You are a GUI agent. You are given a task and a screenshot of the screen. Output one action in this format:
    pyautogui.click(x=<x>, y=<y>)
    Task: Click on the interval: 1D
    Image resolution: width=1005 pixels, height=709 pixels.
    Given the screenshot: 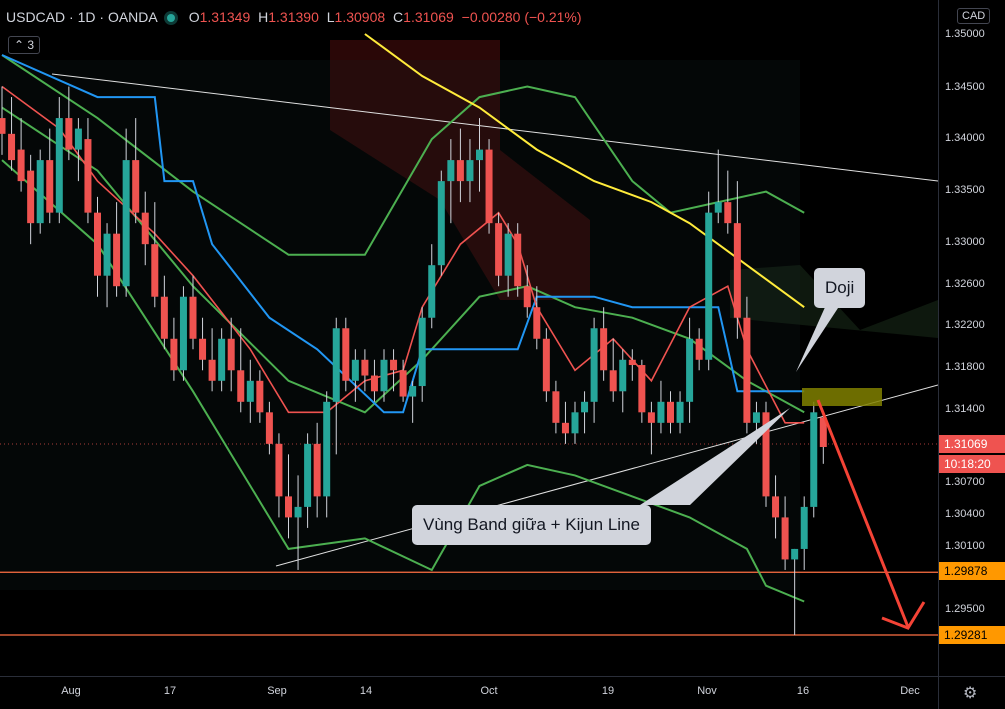 What is the action you would take?
    pyautogui.click(x=87, y=17)
    